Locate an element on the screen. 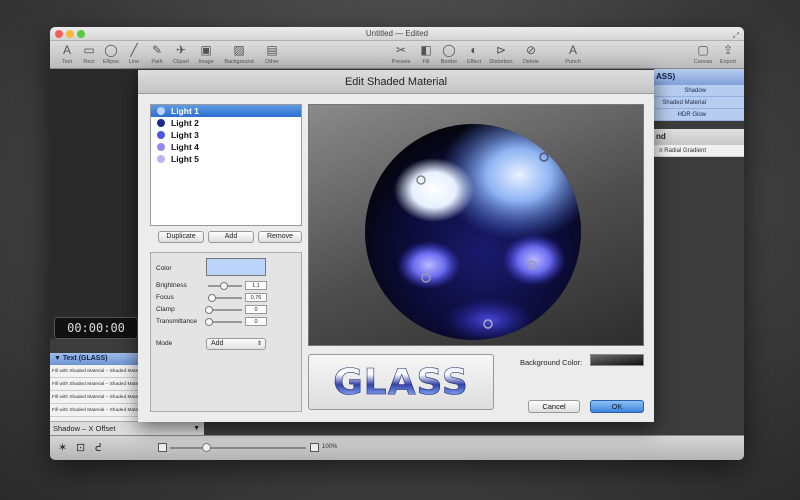  clamp-slider is located at coordinates (225, 310).